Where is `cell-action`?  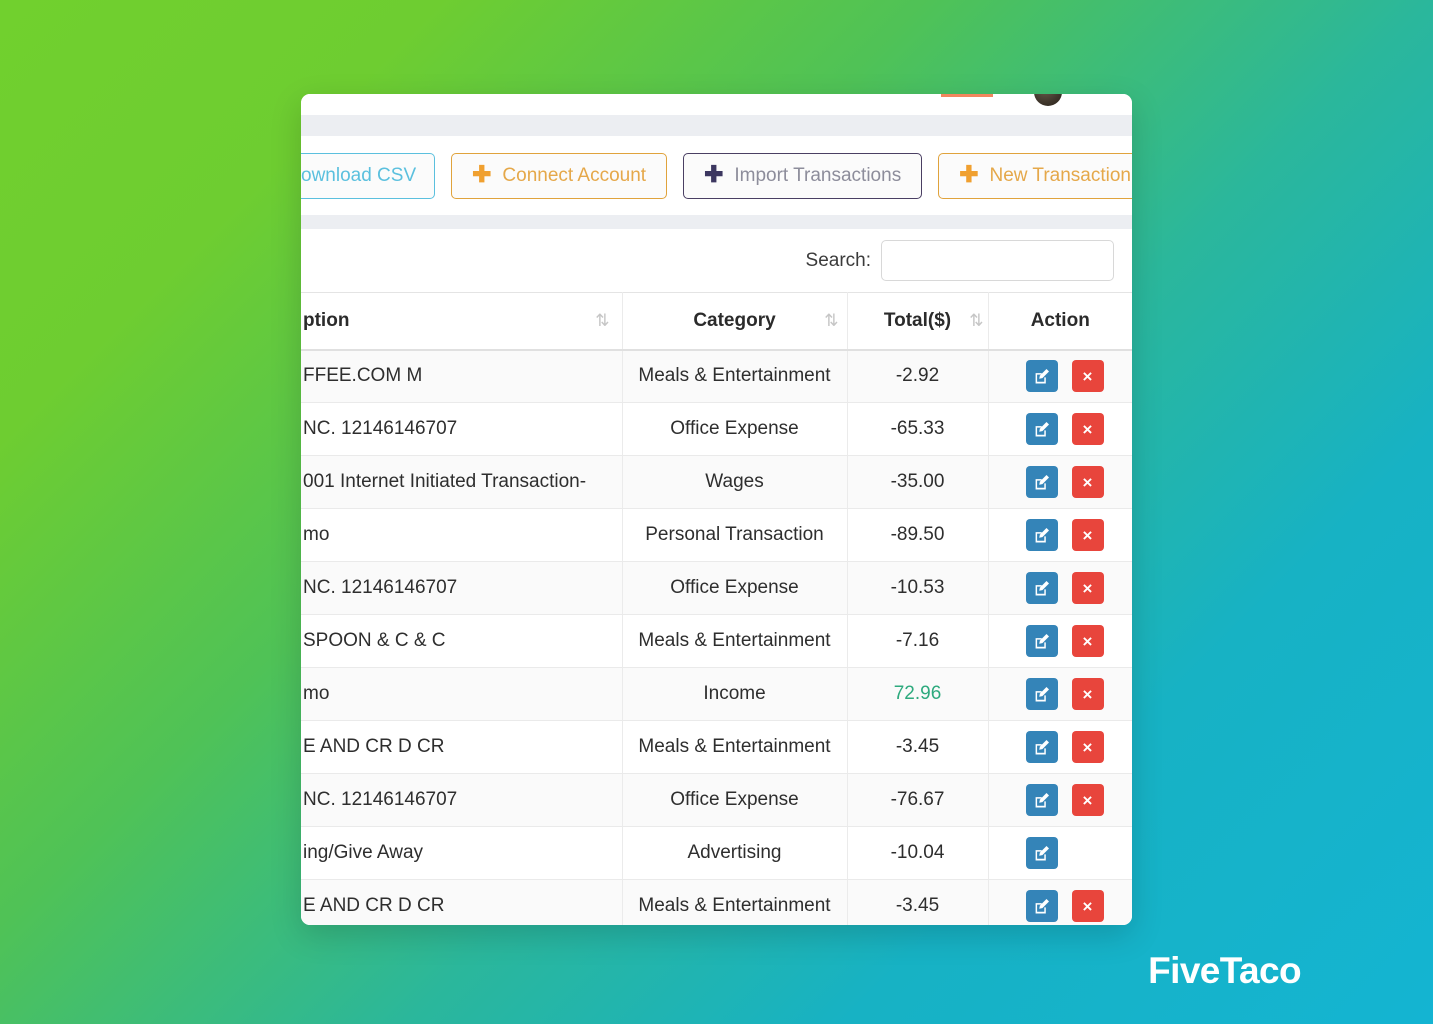 cell-action is located at coordinates (1060, 853).